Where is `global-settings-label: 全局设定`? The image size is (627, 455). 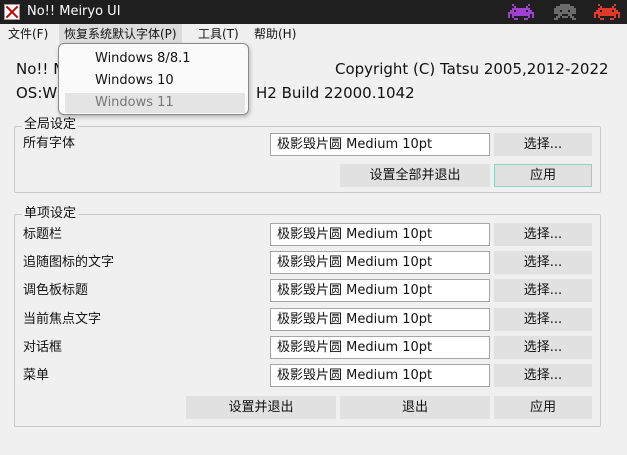 global-settings-label: 全局设定 is located at coordinates (50, 125).